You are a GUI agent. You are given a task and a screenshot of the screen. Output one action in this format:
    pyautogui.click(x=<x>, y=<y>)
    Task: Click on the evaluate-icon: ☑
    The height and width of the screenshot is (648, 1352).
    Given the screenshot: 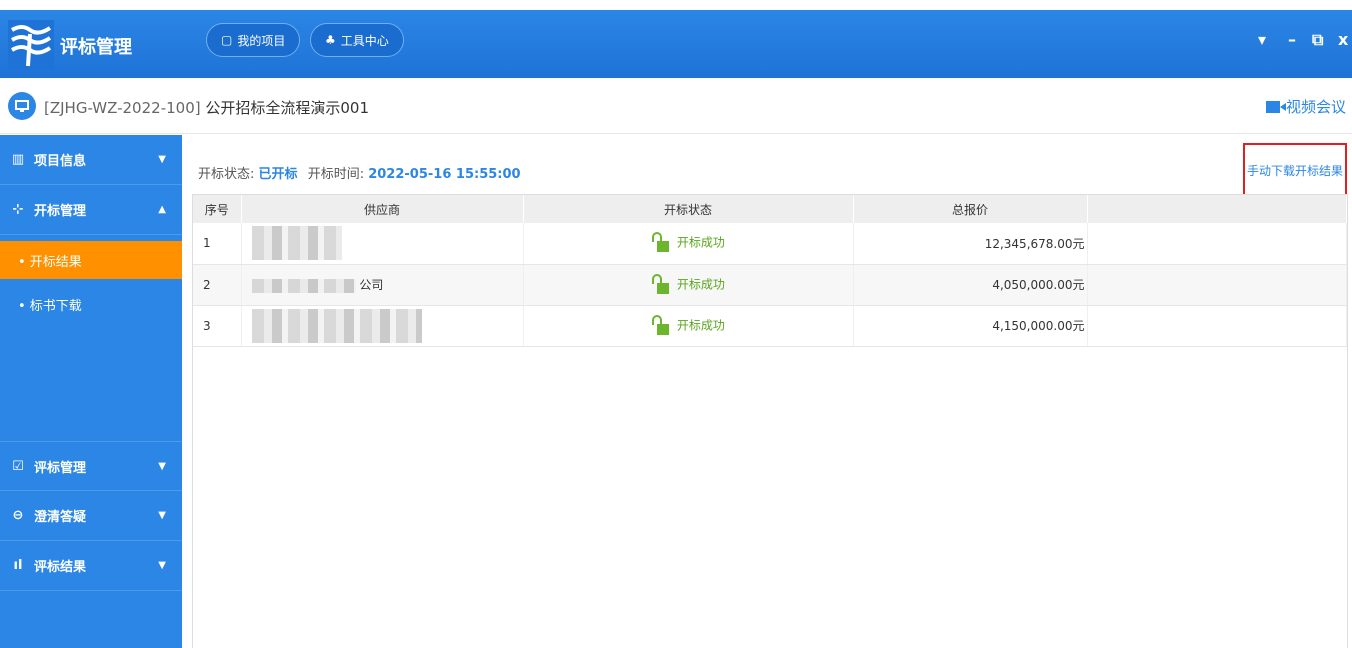 What is the action you would take?
    pyautogui.click(x=18, y=466)
    